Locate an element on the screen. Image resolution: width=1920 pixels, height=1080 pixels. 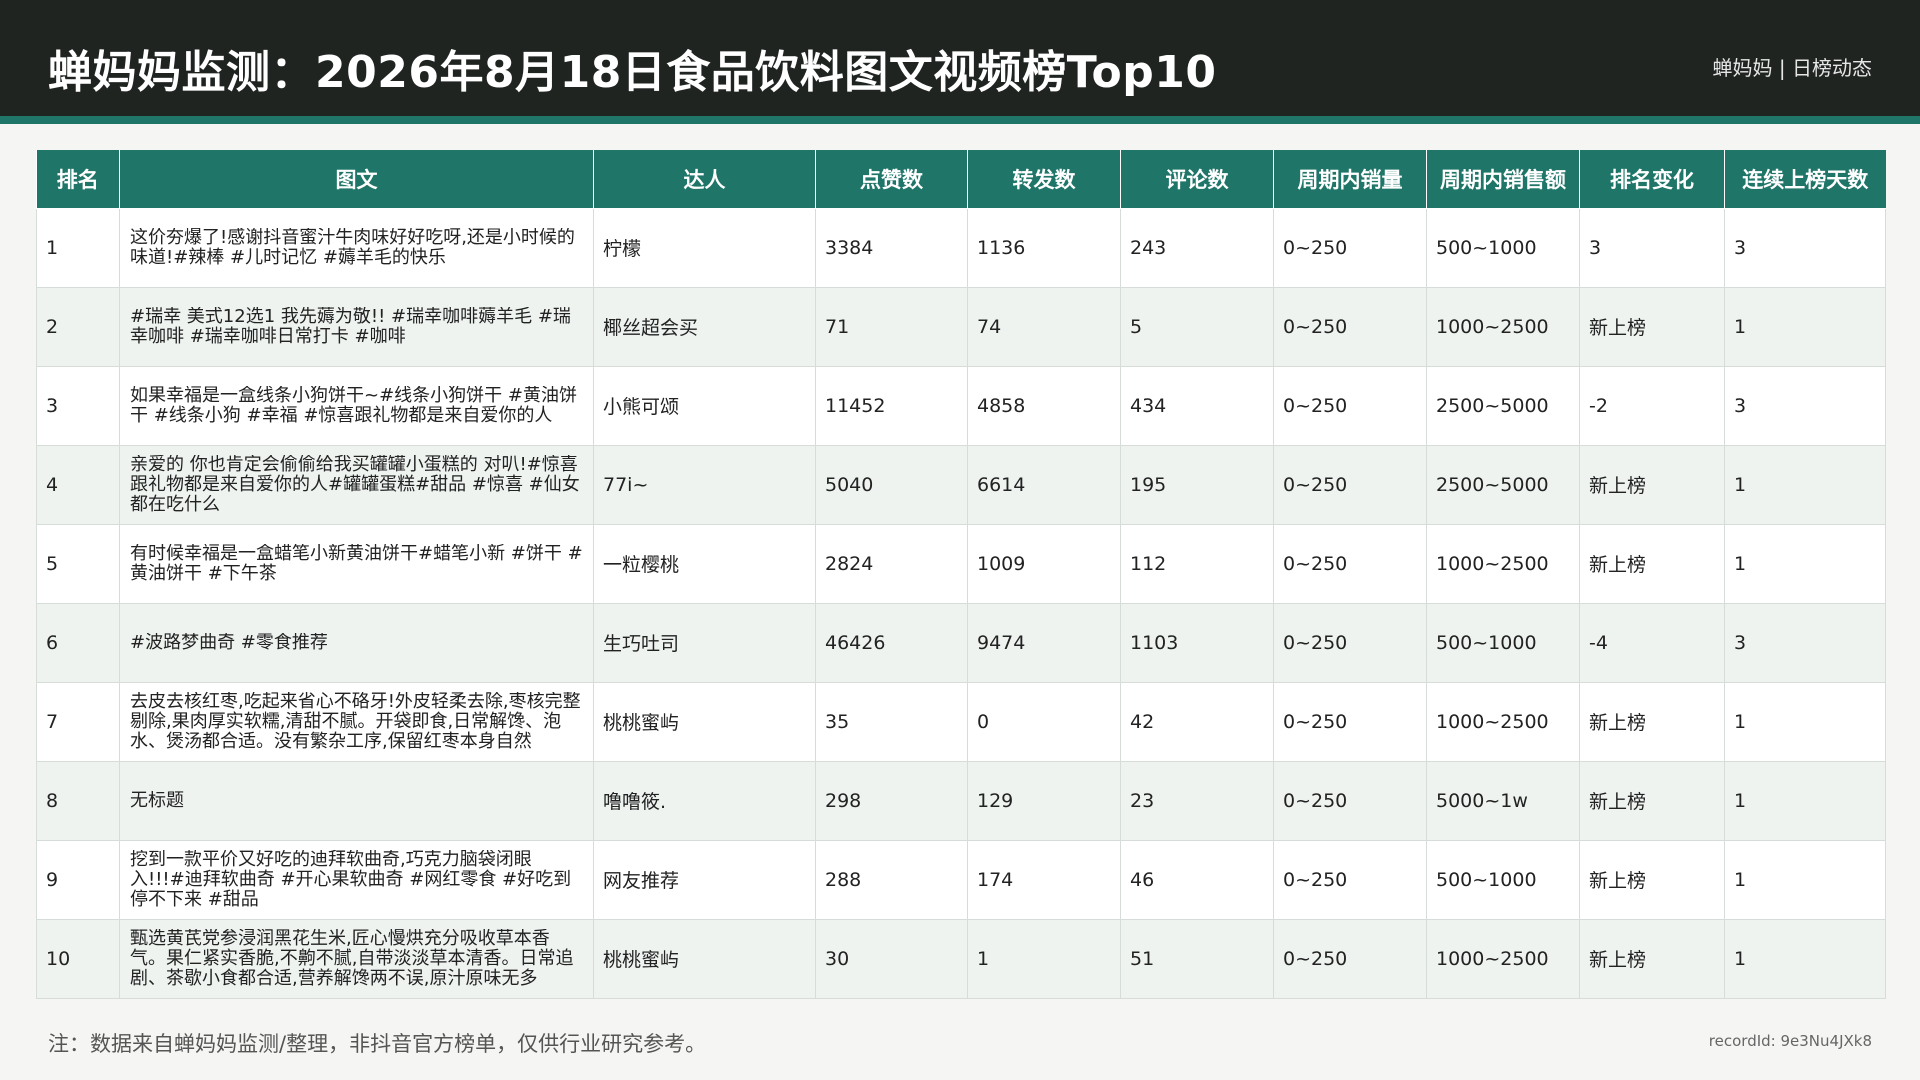
column-header-rank-change: 排名变化 is located at coordinates (1652, 179).